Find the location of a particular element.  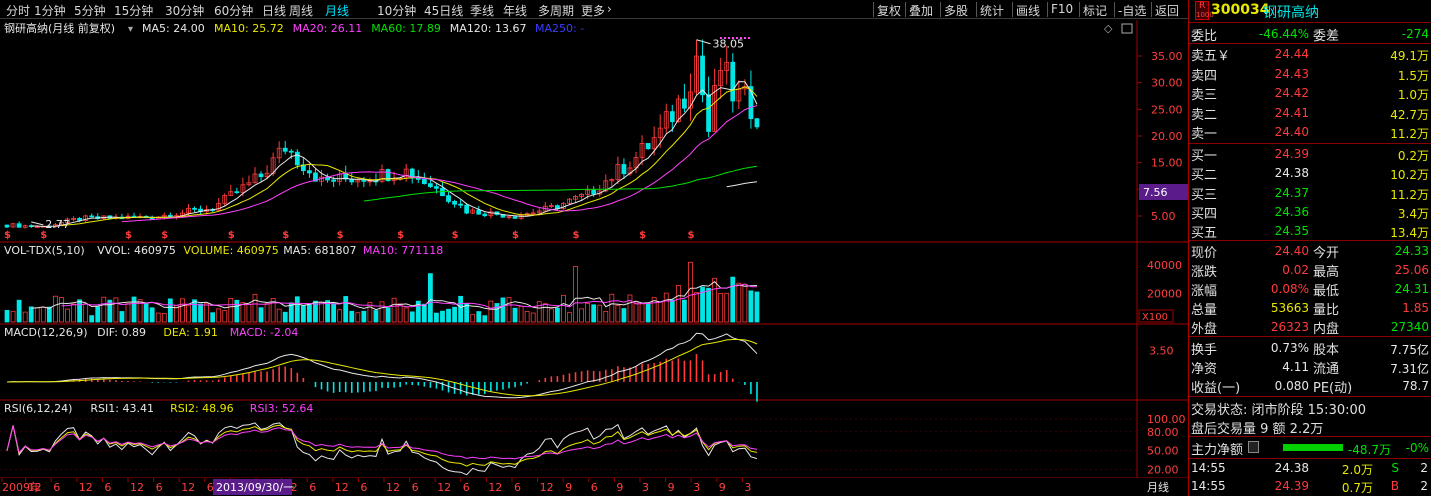

x-tick-label: 12 is located at coordinates (86, 487).